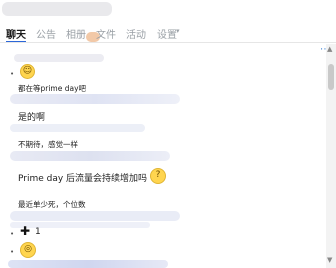 The image size is (336, 268). What do you see at coordinates (329, 260) in the screenshot?
I see `scroll-down-icon: ▼` at bounding box center [329, 260].